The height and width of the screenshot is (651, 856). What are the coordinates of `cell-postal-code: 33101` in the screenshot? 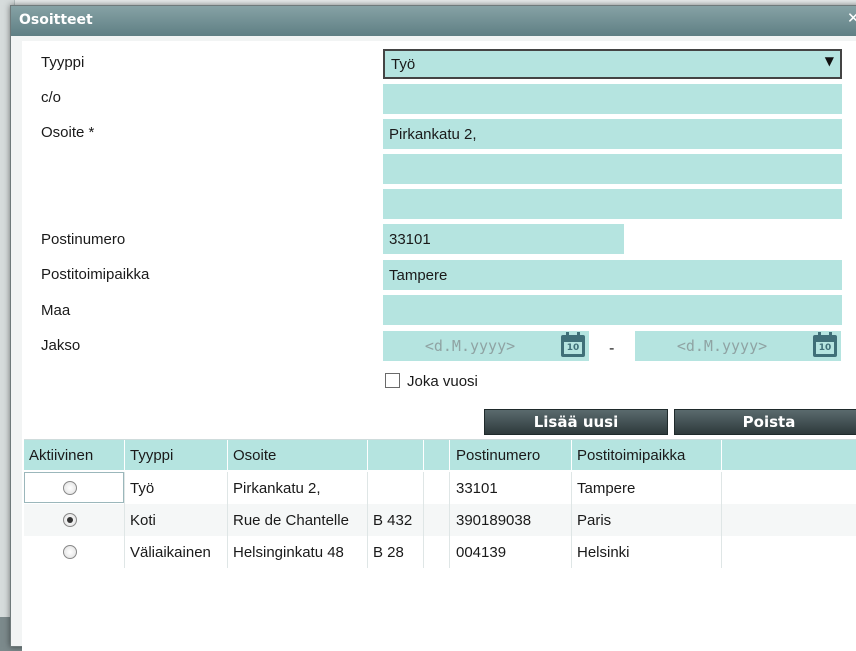 It's located at (477, 488).